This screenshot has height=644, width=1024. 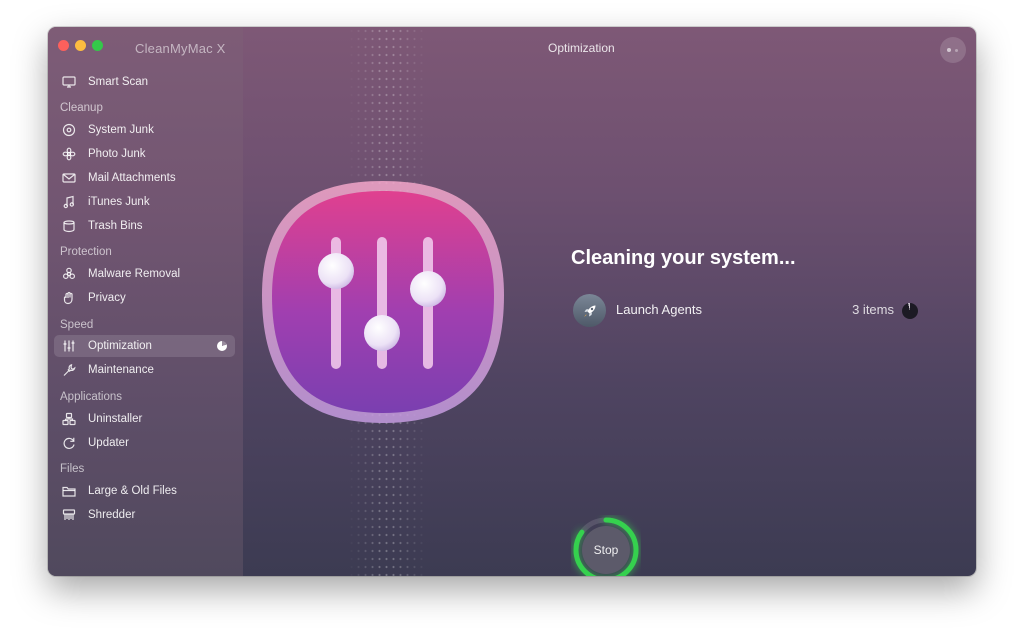 What do you see at coordinates (873, 309) in the screenshot?
I see `task-count: 3 items` at bounding box center [873, 309].